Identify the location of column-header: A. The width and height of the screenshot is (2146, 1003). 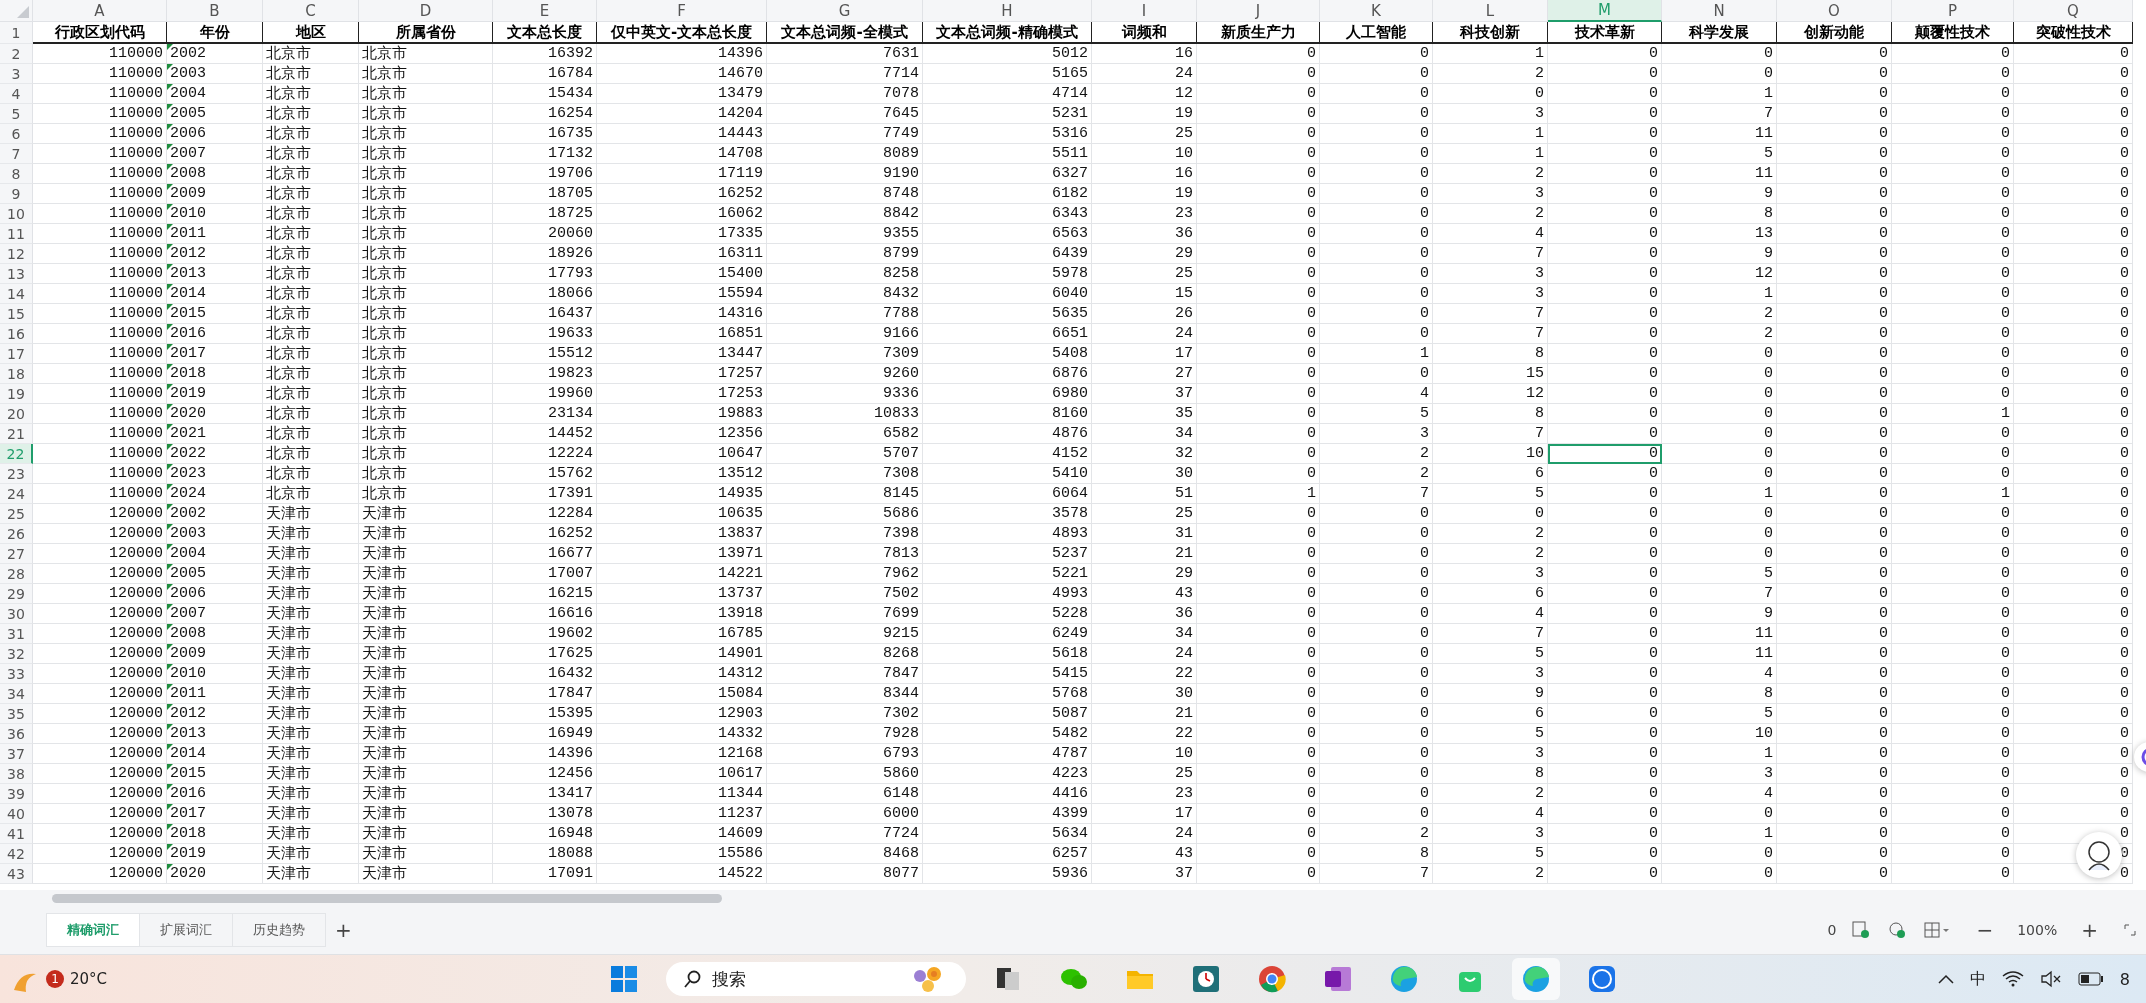
(100, 11).